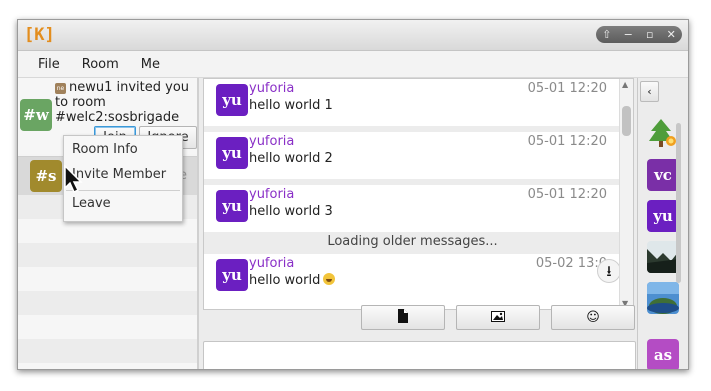 The width and height of the screenshot is (711, 391). What do you see at coordinates (412, 208) in the screenshot?
I see `message-item: yu yuforia 05-01 12:20 hello world 3` at bounding box center [412, 208].